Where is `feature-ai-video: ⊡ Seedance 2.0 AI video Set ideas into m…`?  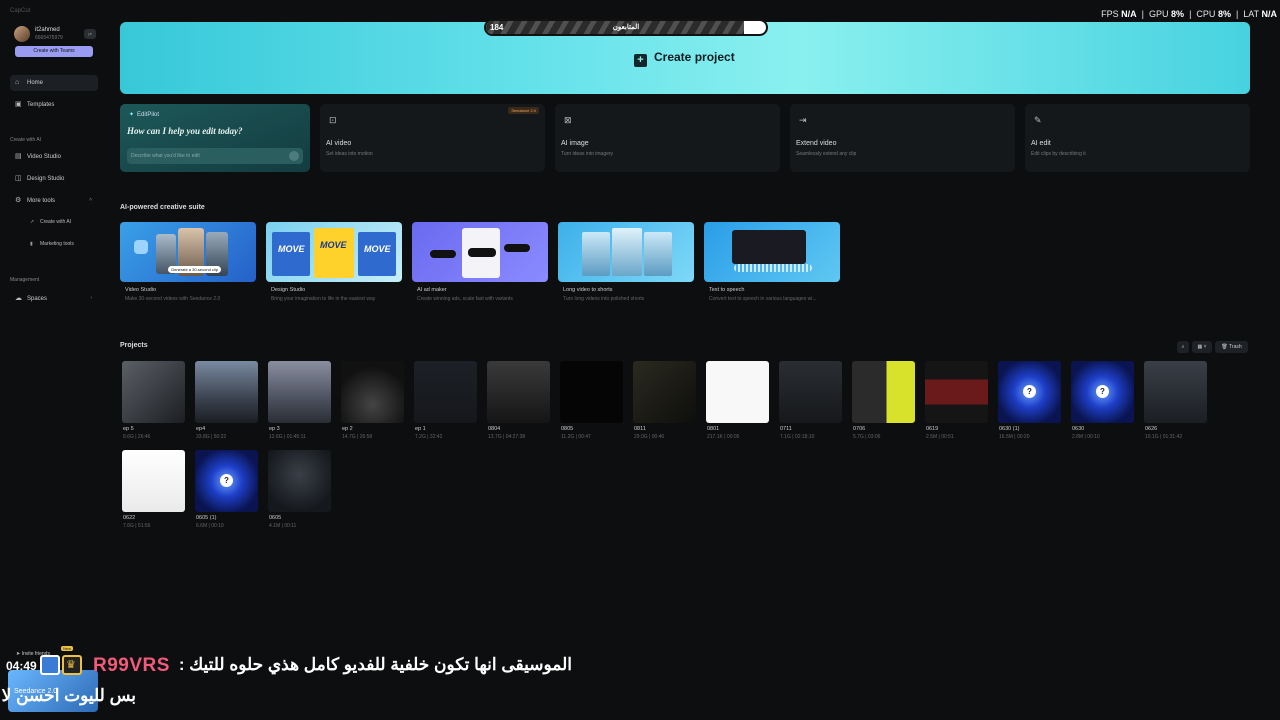 feature-ai-video: ⊡ Seedance 2.0 AI video Set ideas into m… is located at coordinates (432, 138).